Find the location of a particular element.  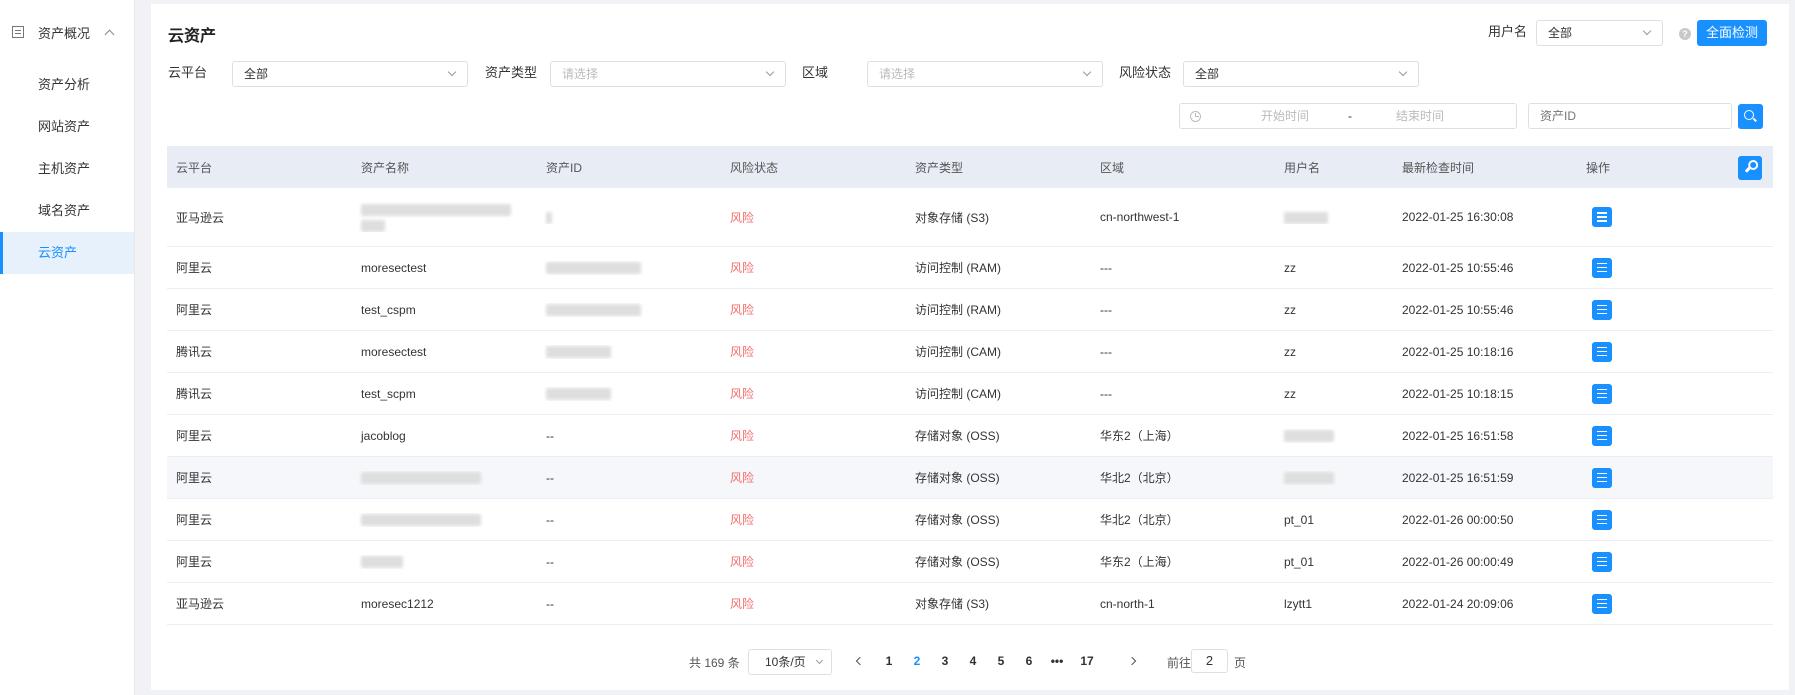

page-button: 4 is located at coordinates (973, 661).